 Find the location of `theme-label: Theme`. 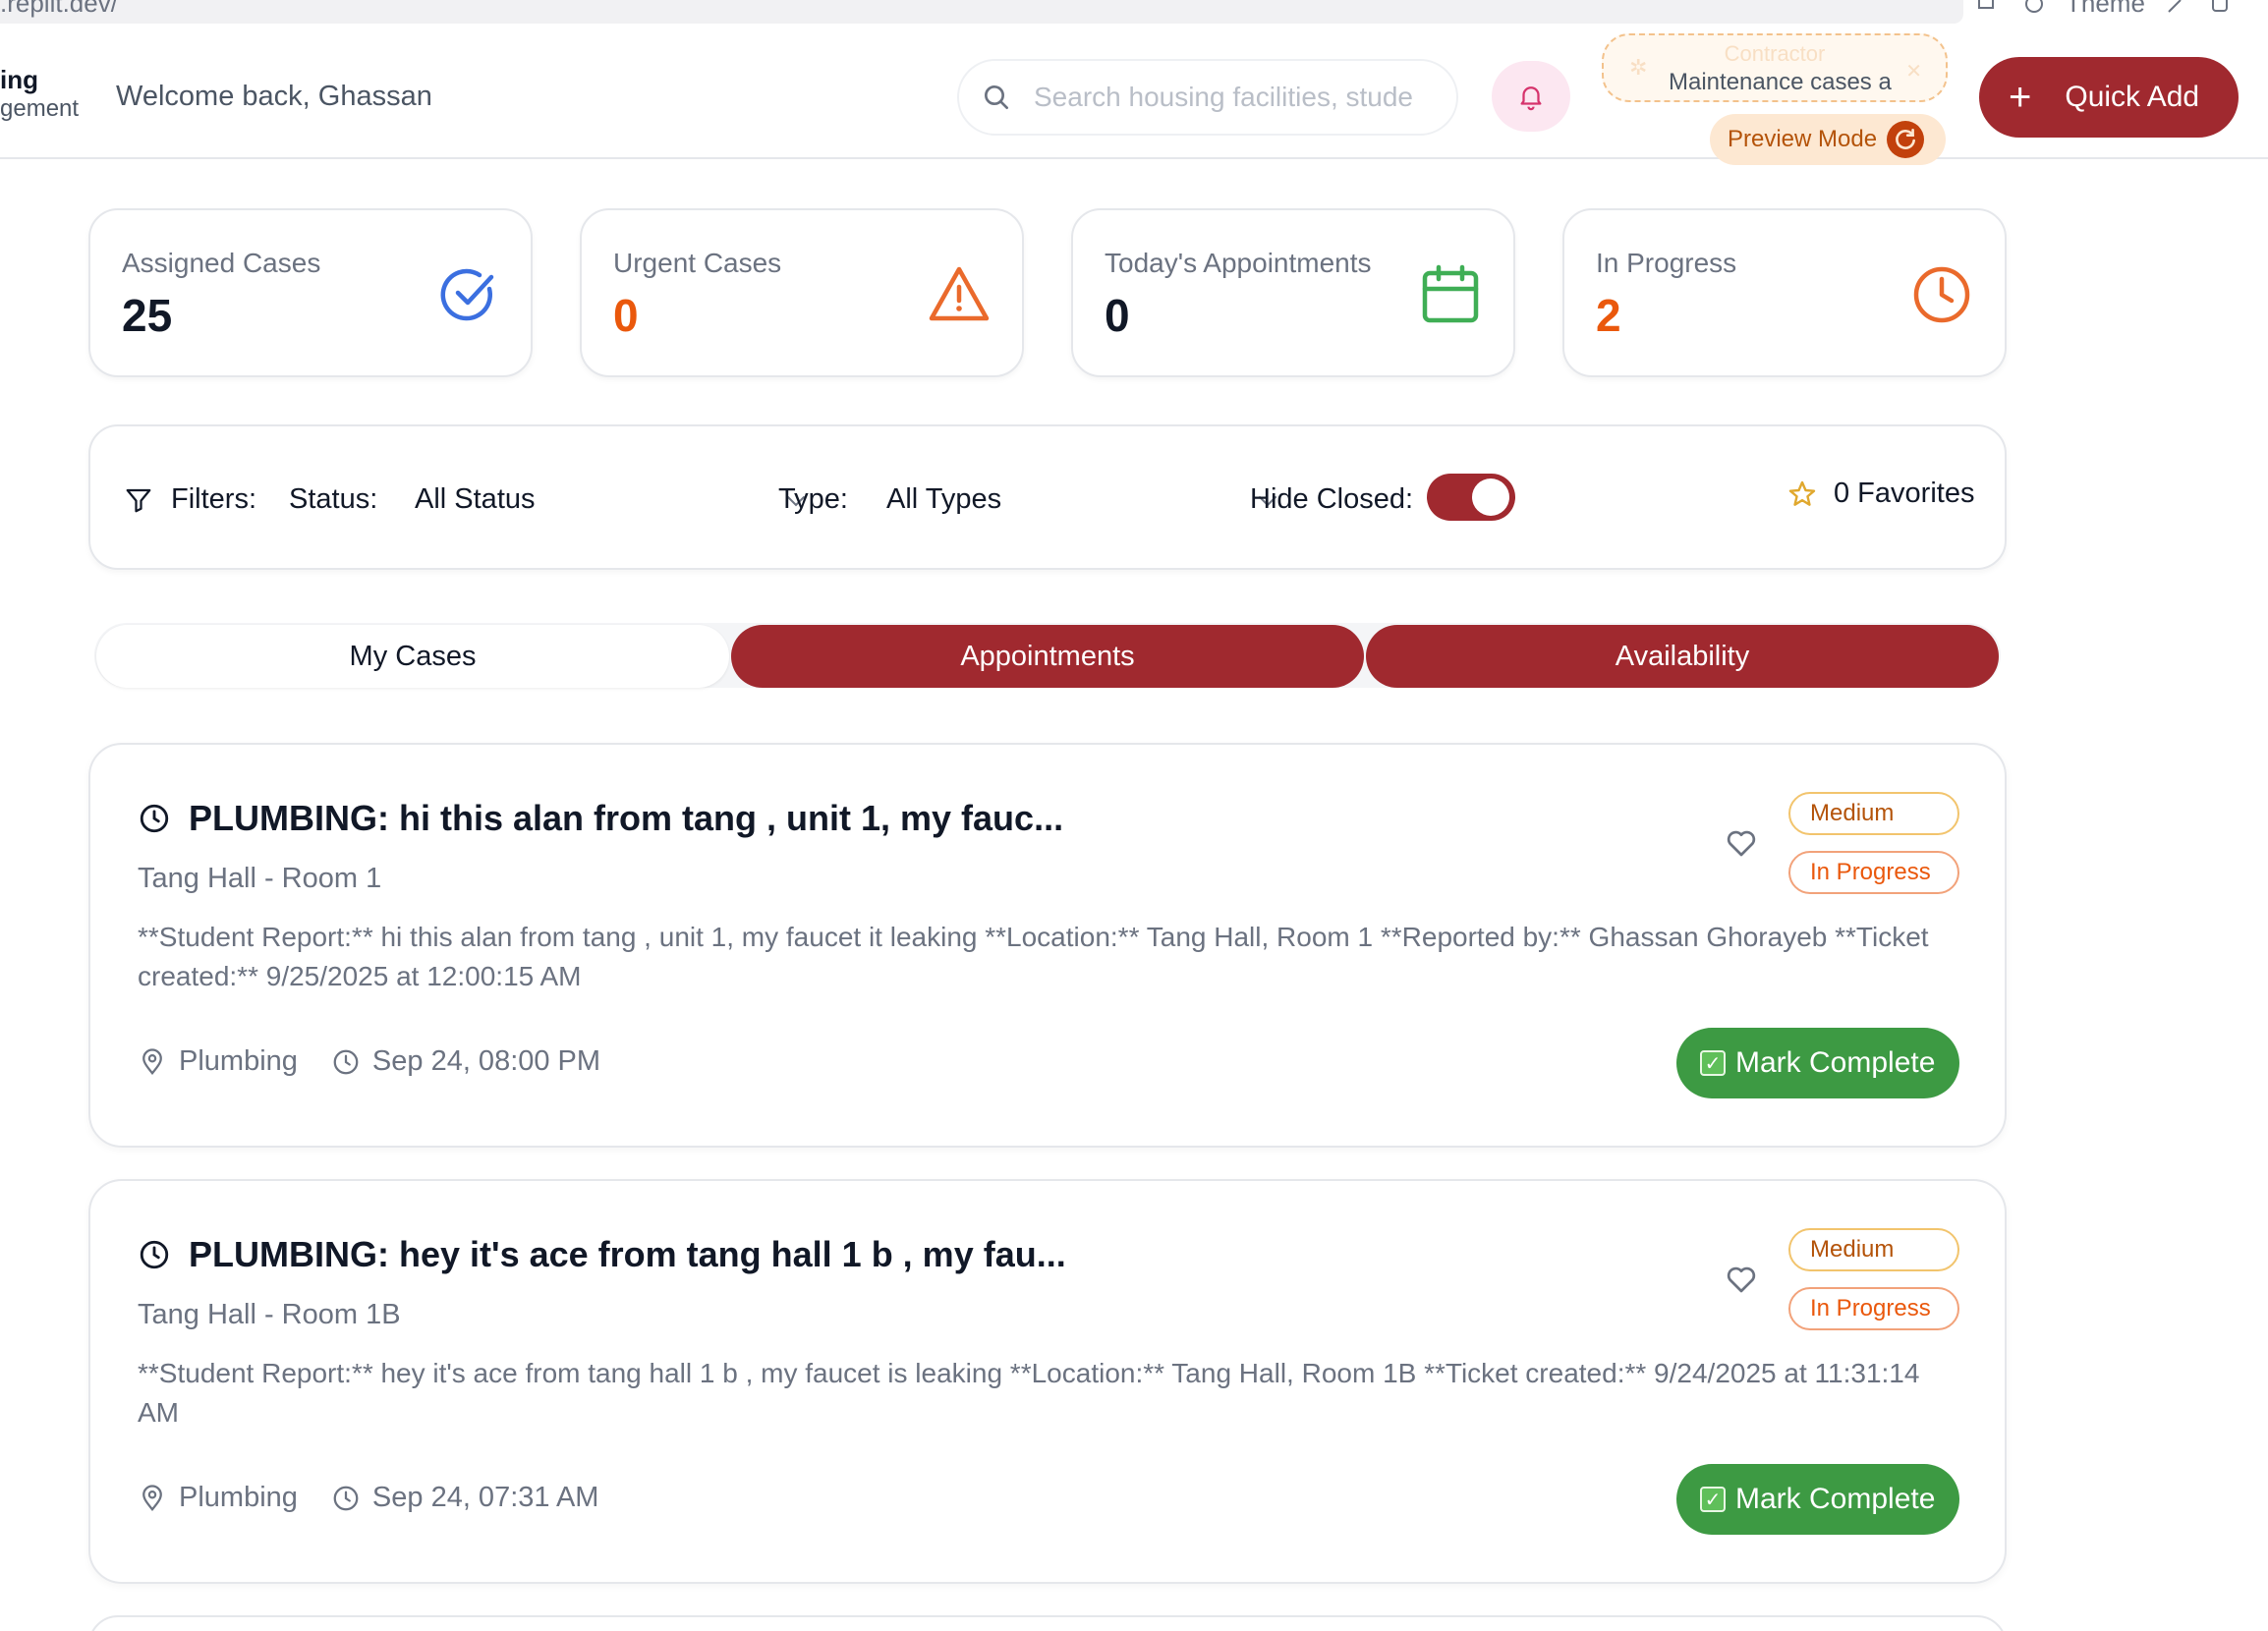

theme-label: Theme is located at coordinates (2106, 10).